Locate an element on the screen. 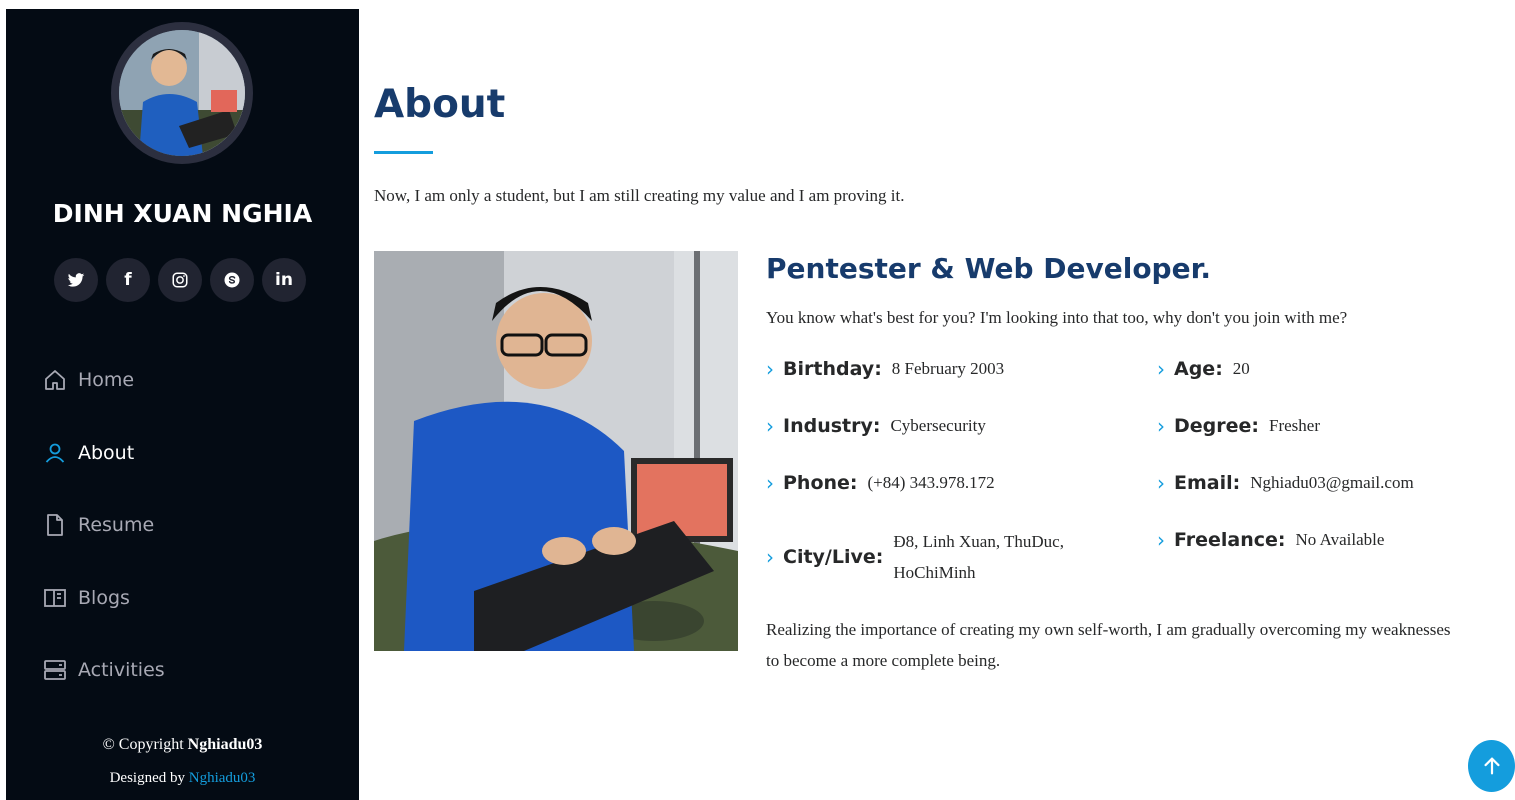 The image size is (1515, 800). facebook-icon: f is located at coordinates (128, 280).